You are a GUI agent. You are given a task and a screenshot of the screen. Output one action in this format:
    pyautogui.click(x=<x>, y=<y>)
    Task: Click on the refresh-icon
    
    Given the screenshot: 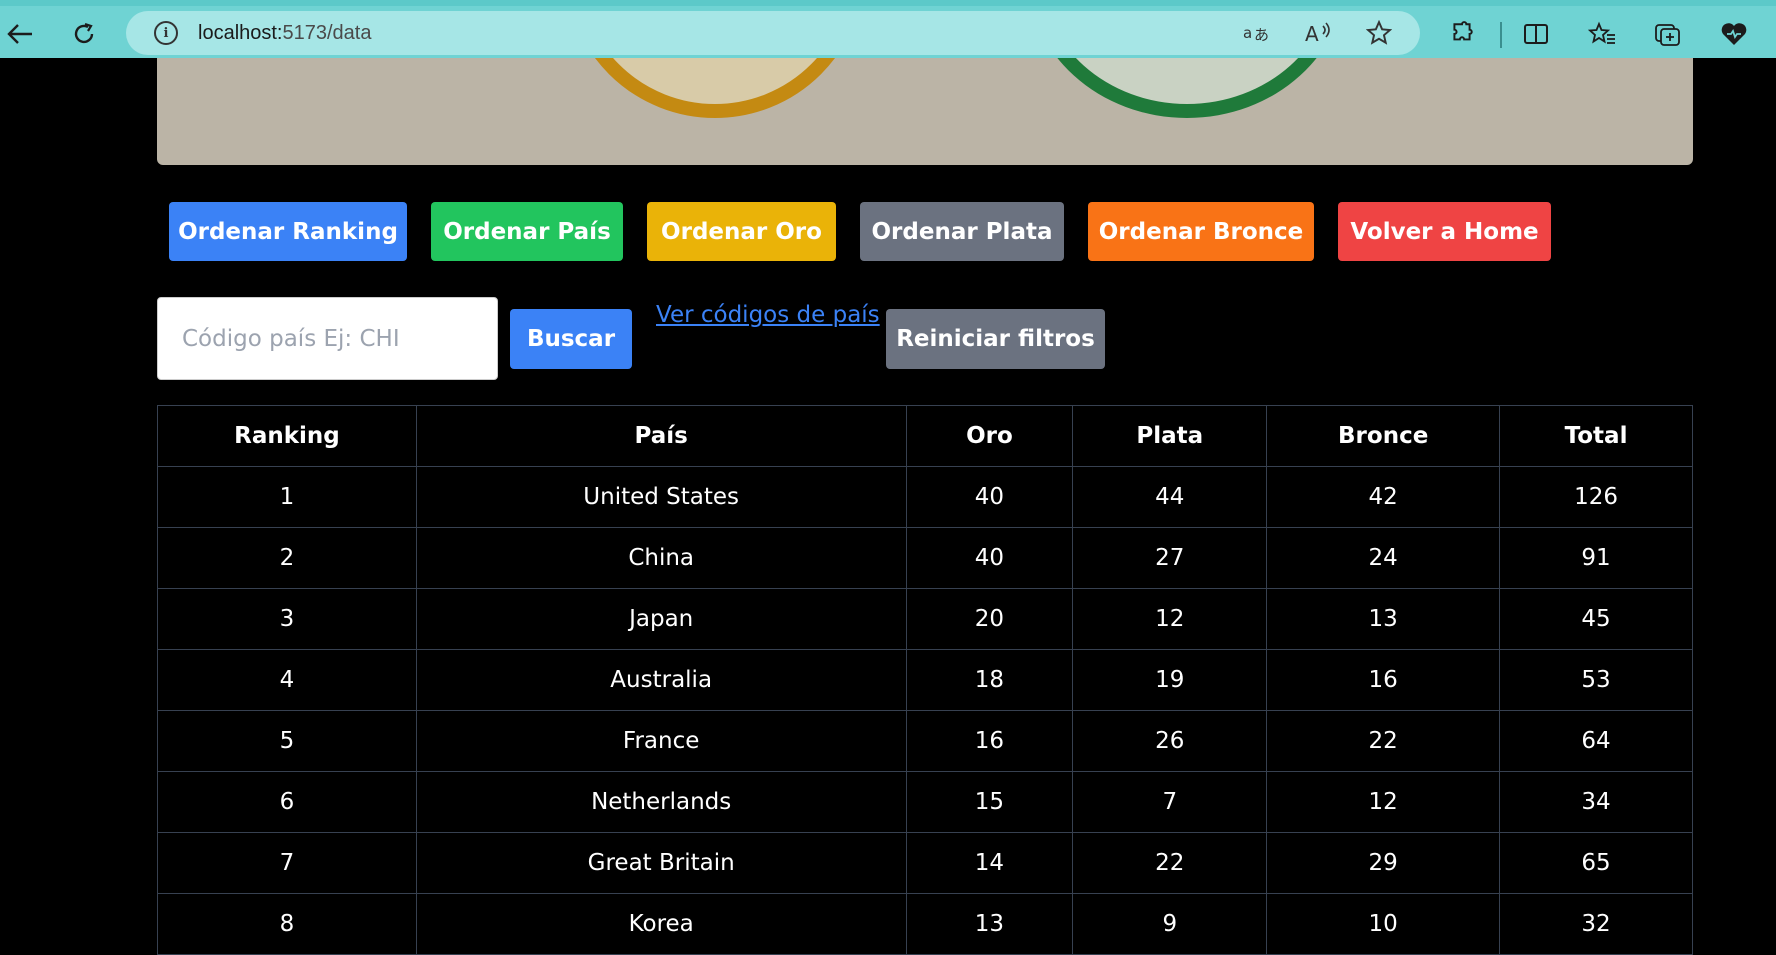 What is the action you would take?
    pyautogui.click(x=84, y=34)
    